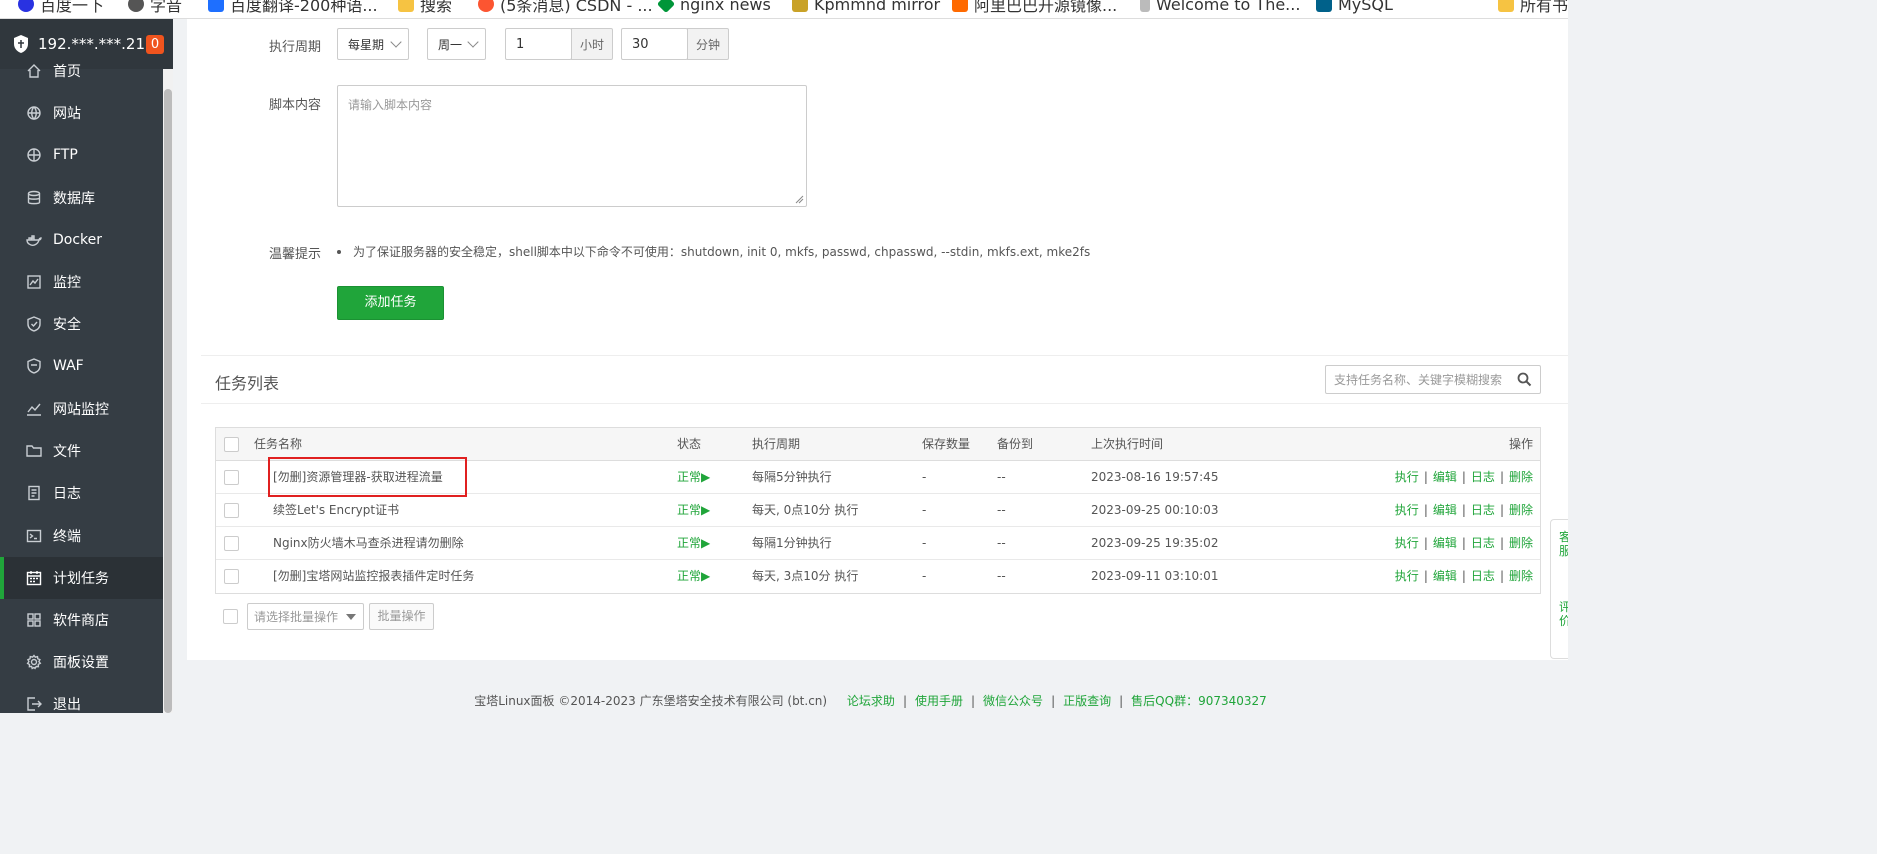 This screenshot has height=854, width=1877. What do you see at coordinates (939, 701) in the screenshot?
I see `footer-link-manual: 使用手册` at bounding box center [939, 701].